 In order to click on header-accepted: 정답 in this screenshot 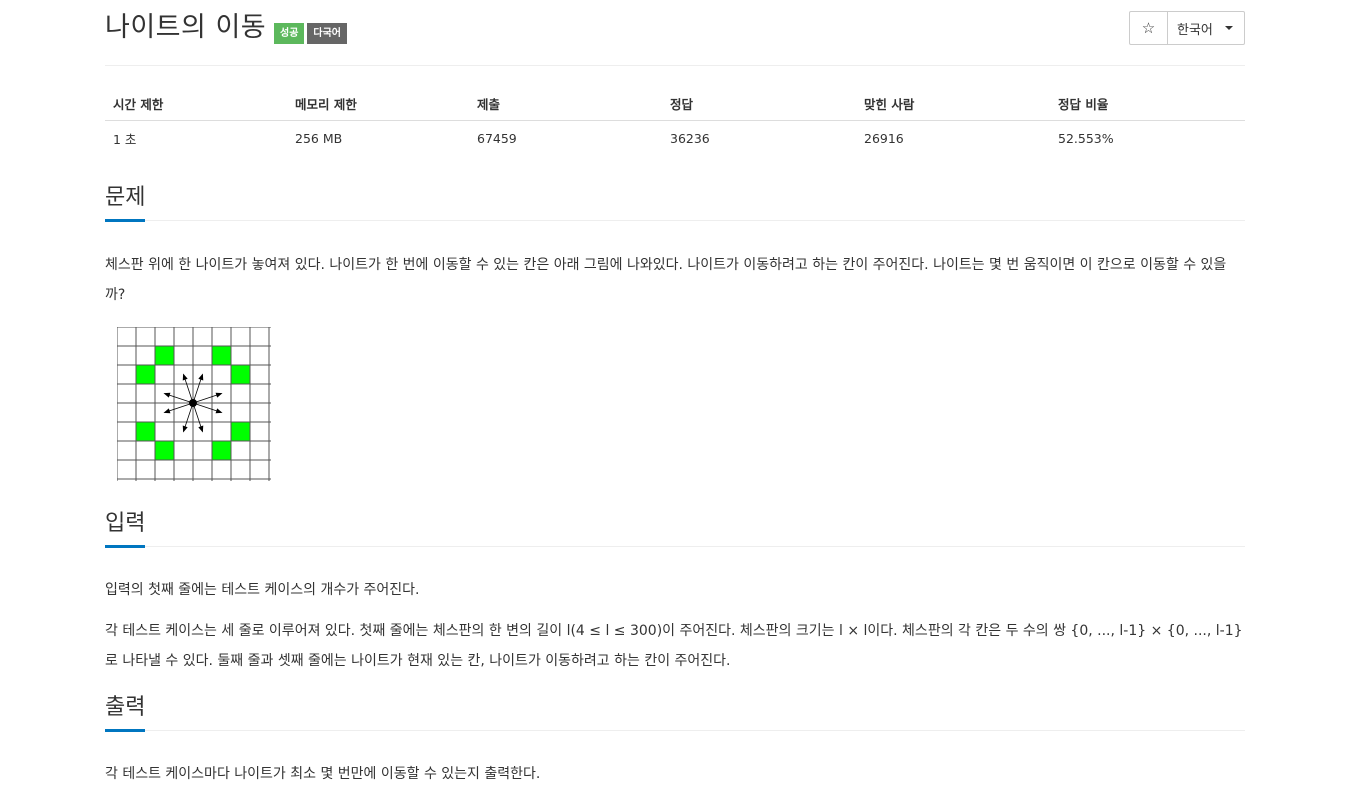, I will do `click(759, 103)`.